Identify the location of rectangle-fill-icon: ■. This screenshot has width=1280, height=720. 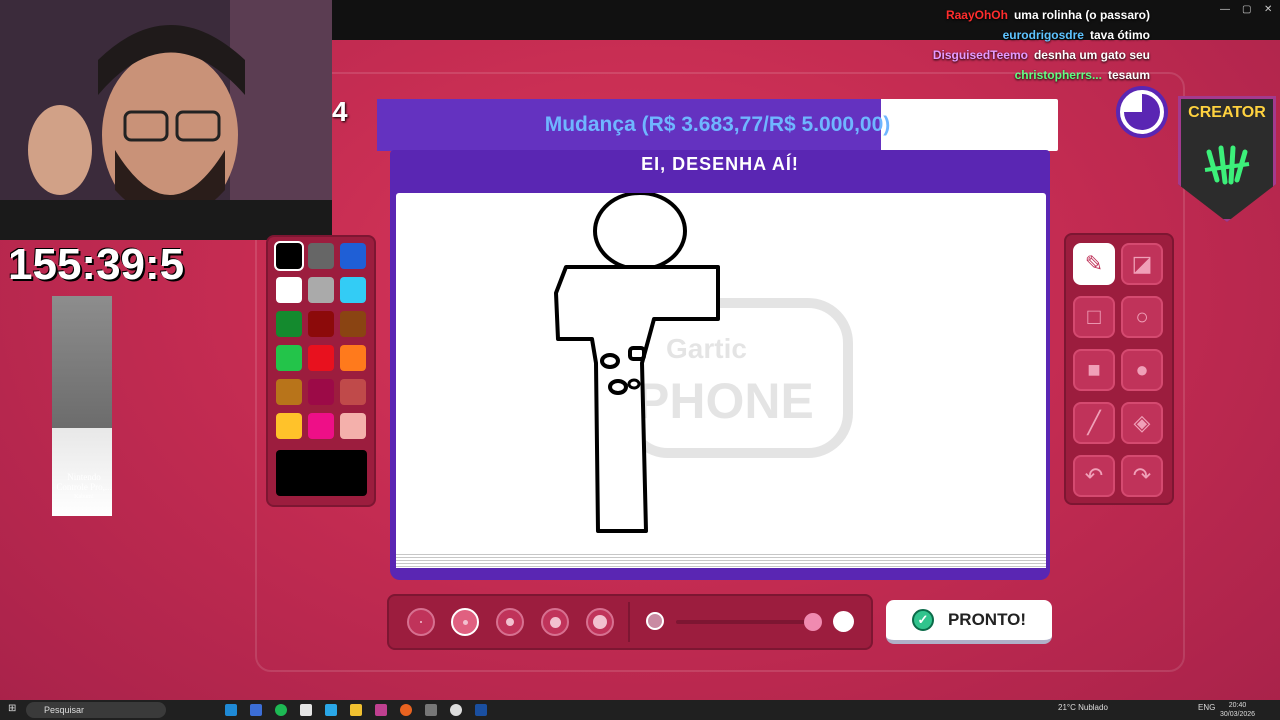
(1094, 369).